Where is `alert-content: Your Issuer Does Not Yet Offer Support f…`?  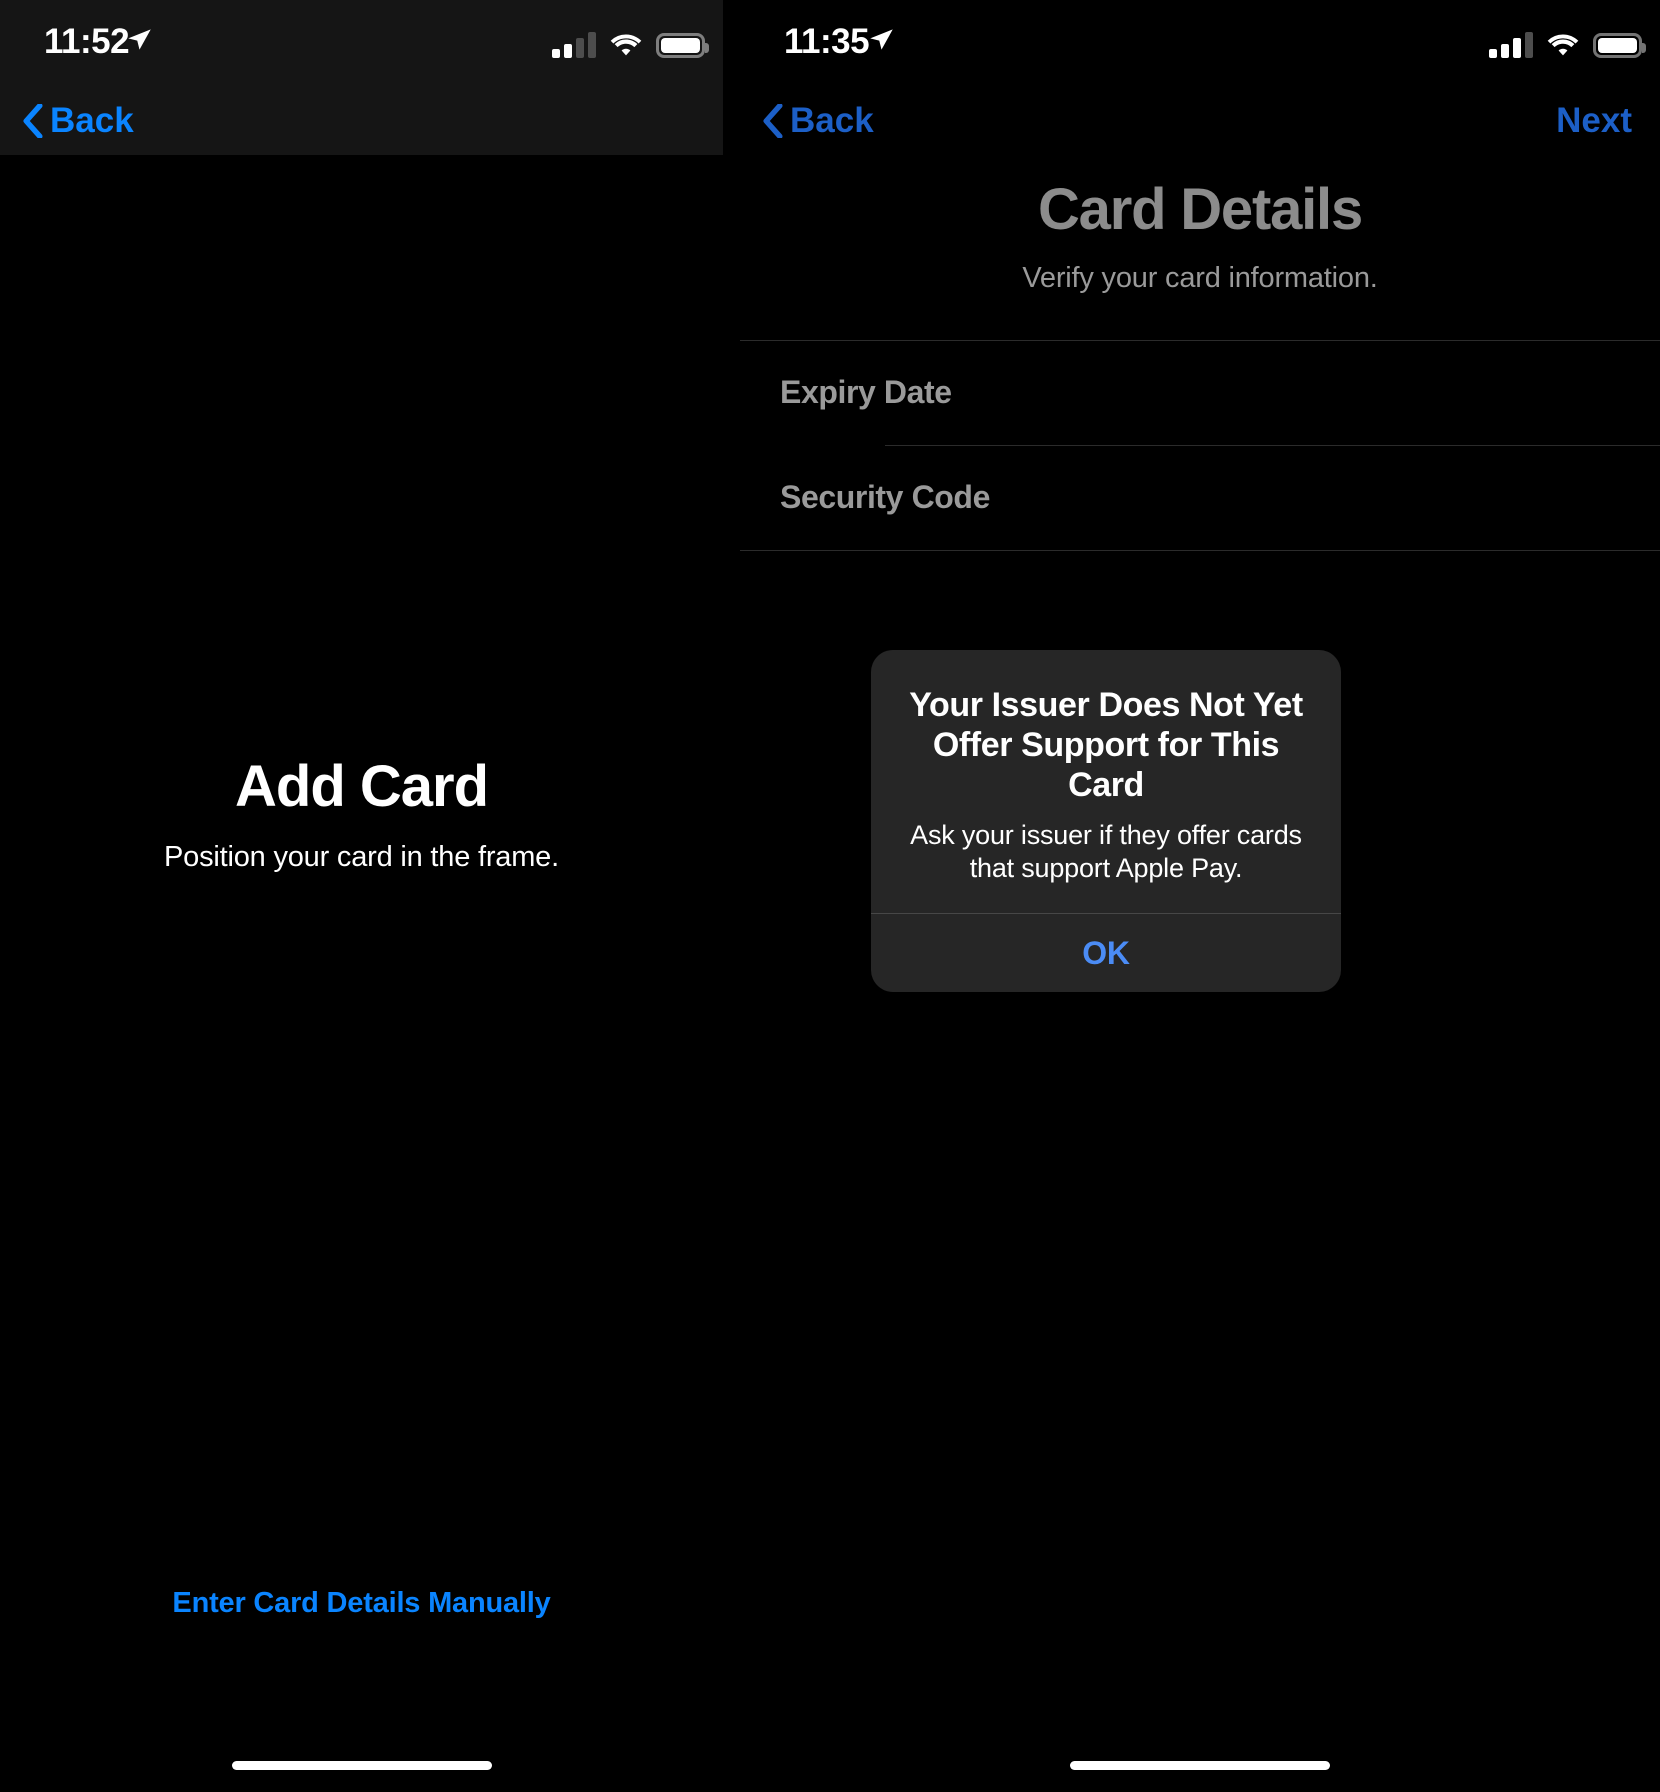 alert-content: Your Issuer Does Not Yet Offer Support f… is located at coordinates (1106, 781).